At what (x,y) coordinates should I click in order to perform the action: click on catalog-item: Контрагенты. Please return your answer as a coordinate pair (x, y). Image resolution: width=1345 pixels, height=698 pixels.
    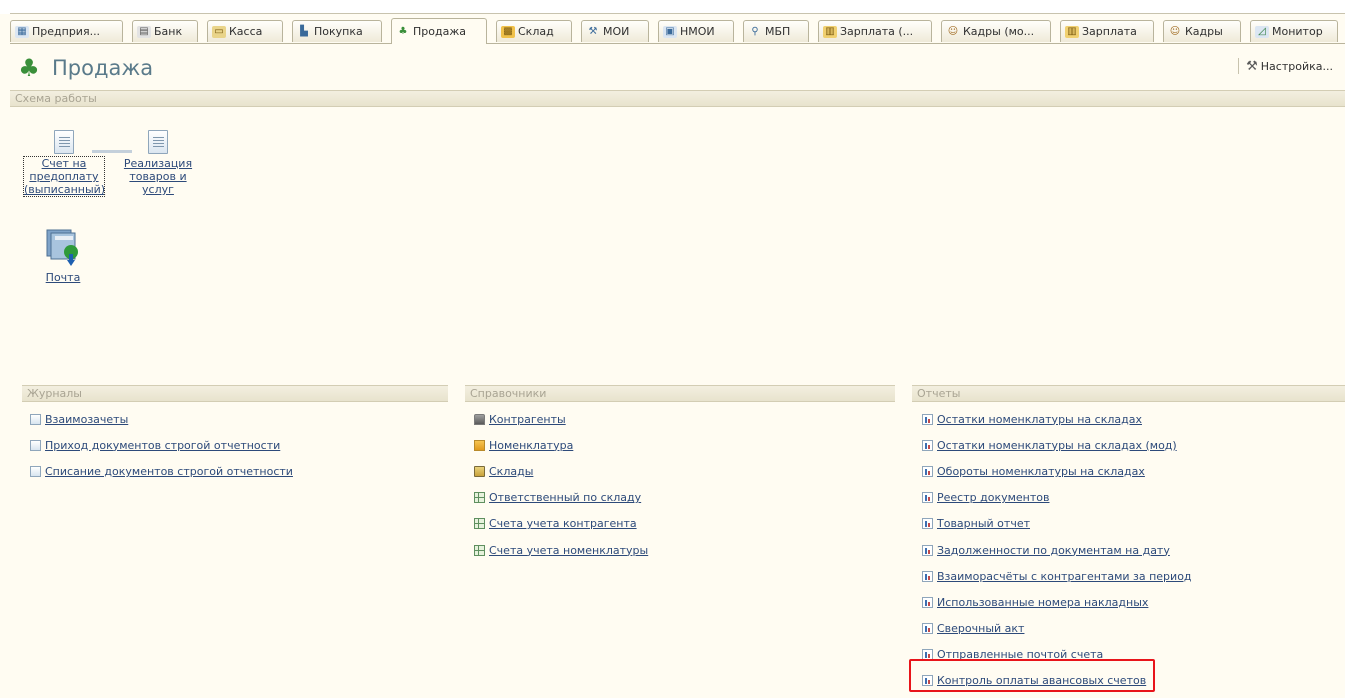
    Looking at the image, I should click on (561, 419).